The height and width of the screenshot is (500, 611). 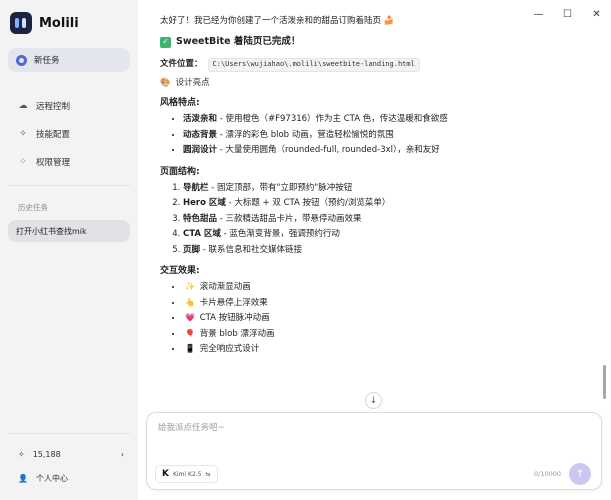 I want to click on pointer-icon: 👆, so click(x=190, y=302).